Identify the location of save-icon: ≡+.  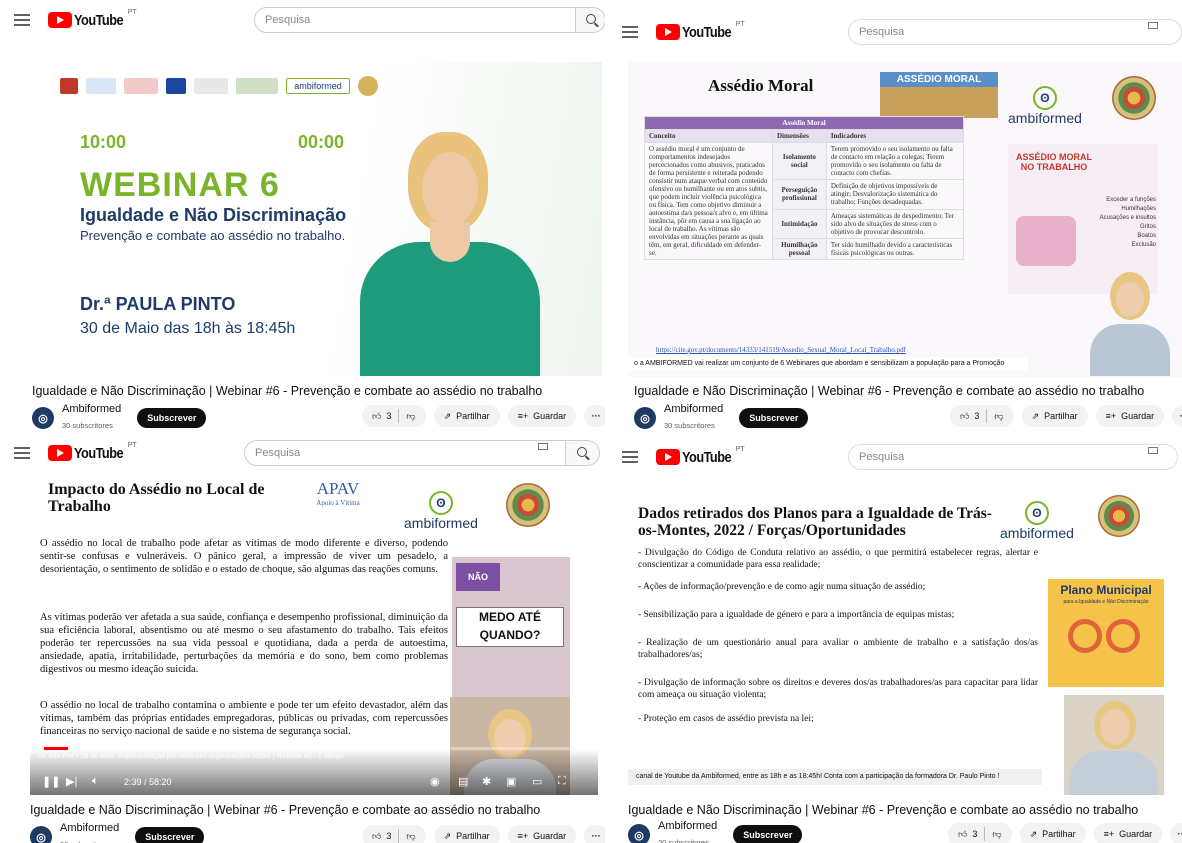
(1109, 834).